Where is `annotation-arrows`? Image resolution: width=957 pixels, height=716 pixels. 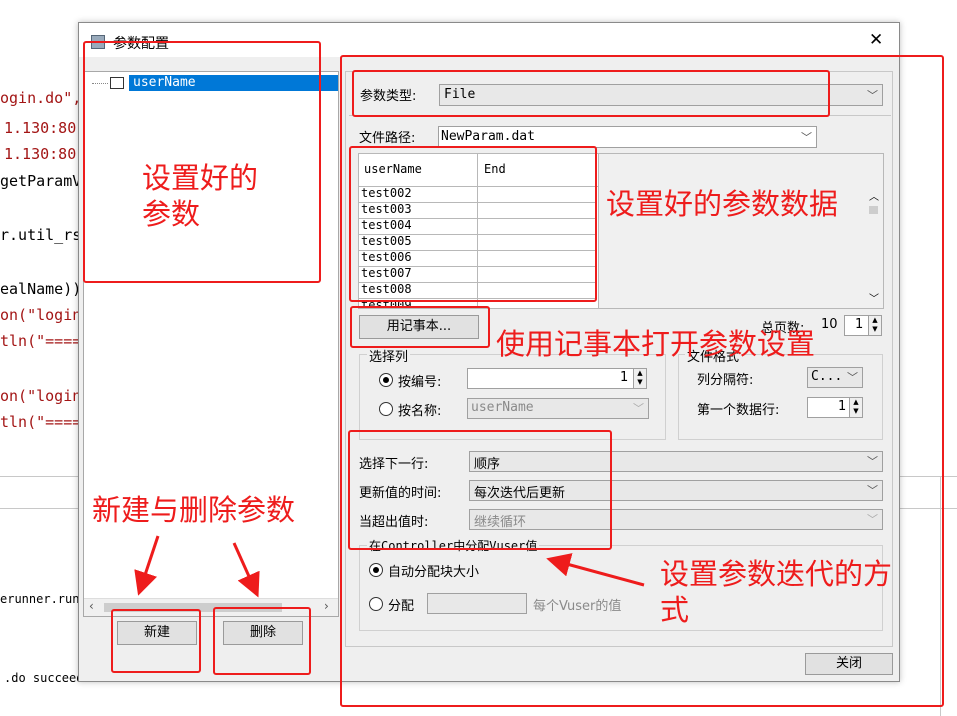
annotation-arrows is located at coordinates (389, 566).